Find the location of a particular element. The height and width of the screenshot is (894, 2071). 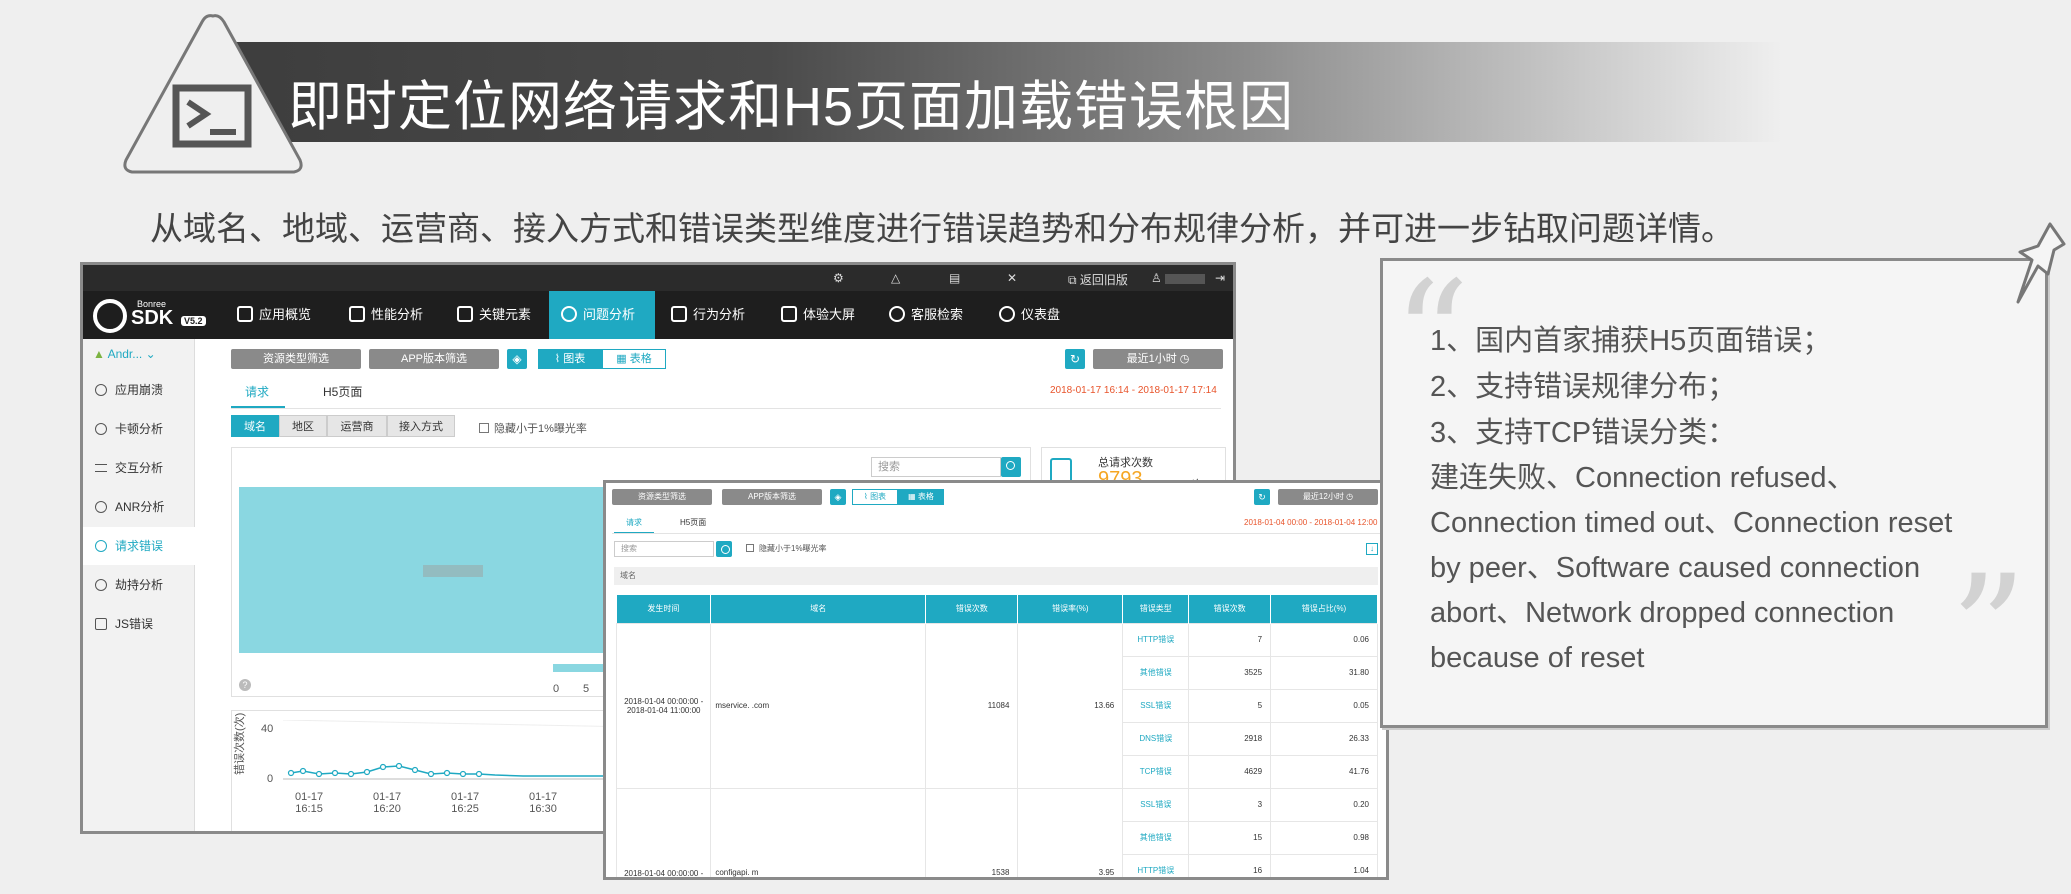

report-icon: ▤ is located at coordinates (954, 278).